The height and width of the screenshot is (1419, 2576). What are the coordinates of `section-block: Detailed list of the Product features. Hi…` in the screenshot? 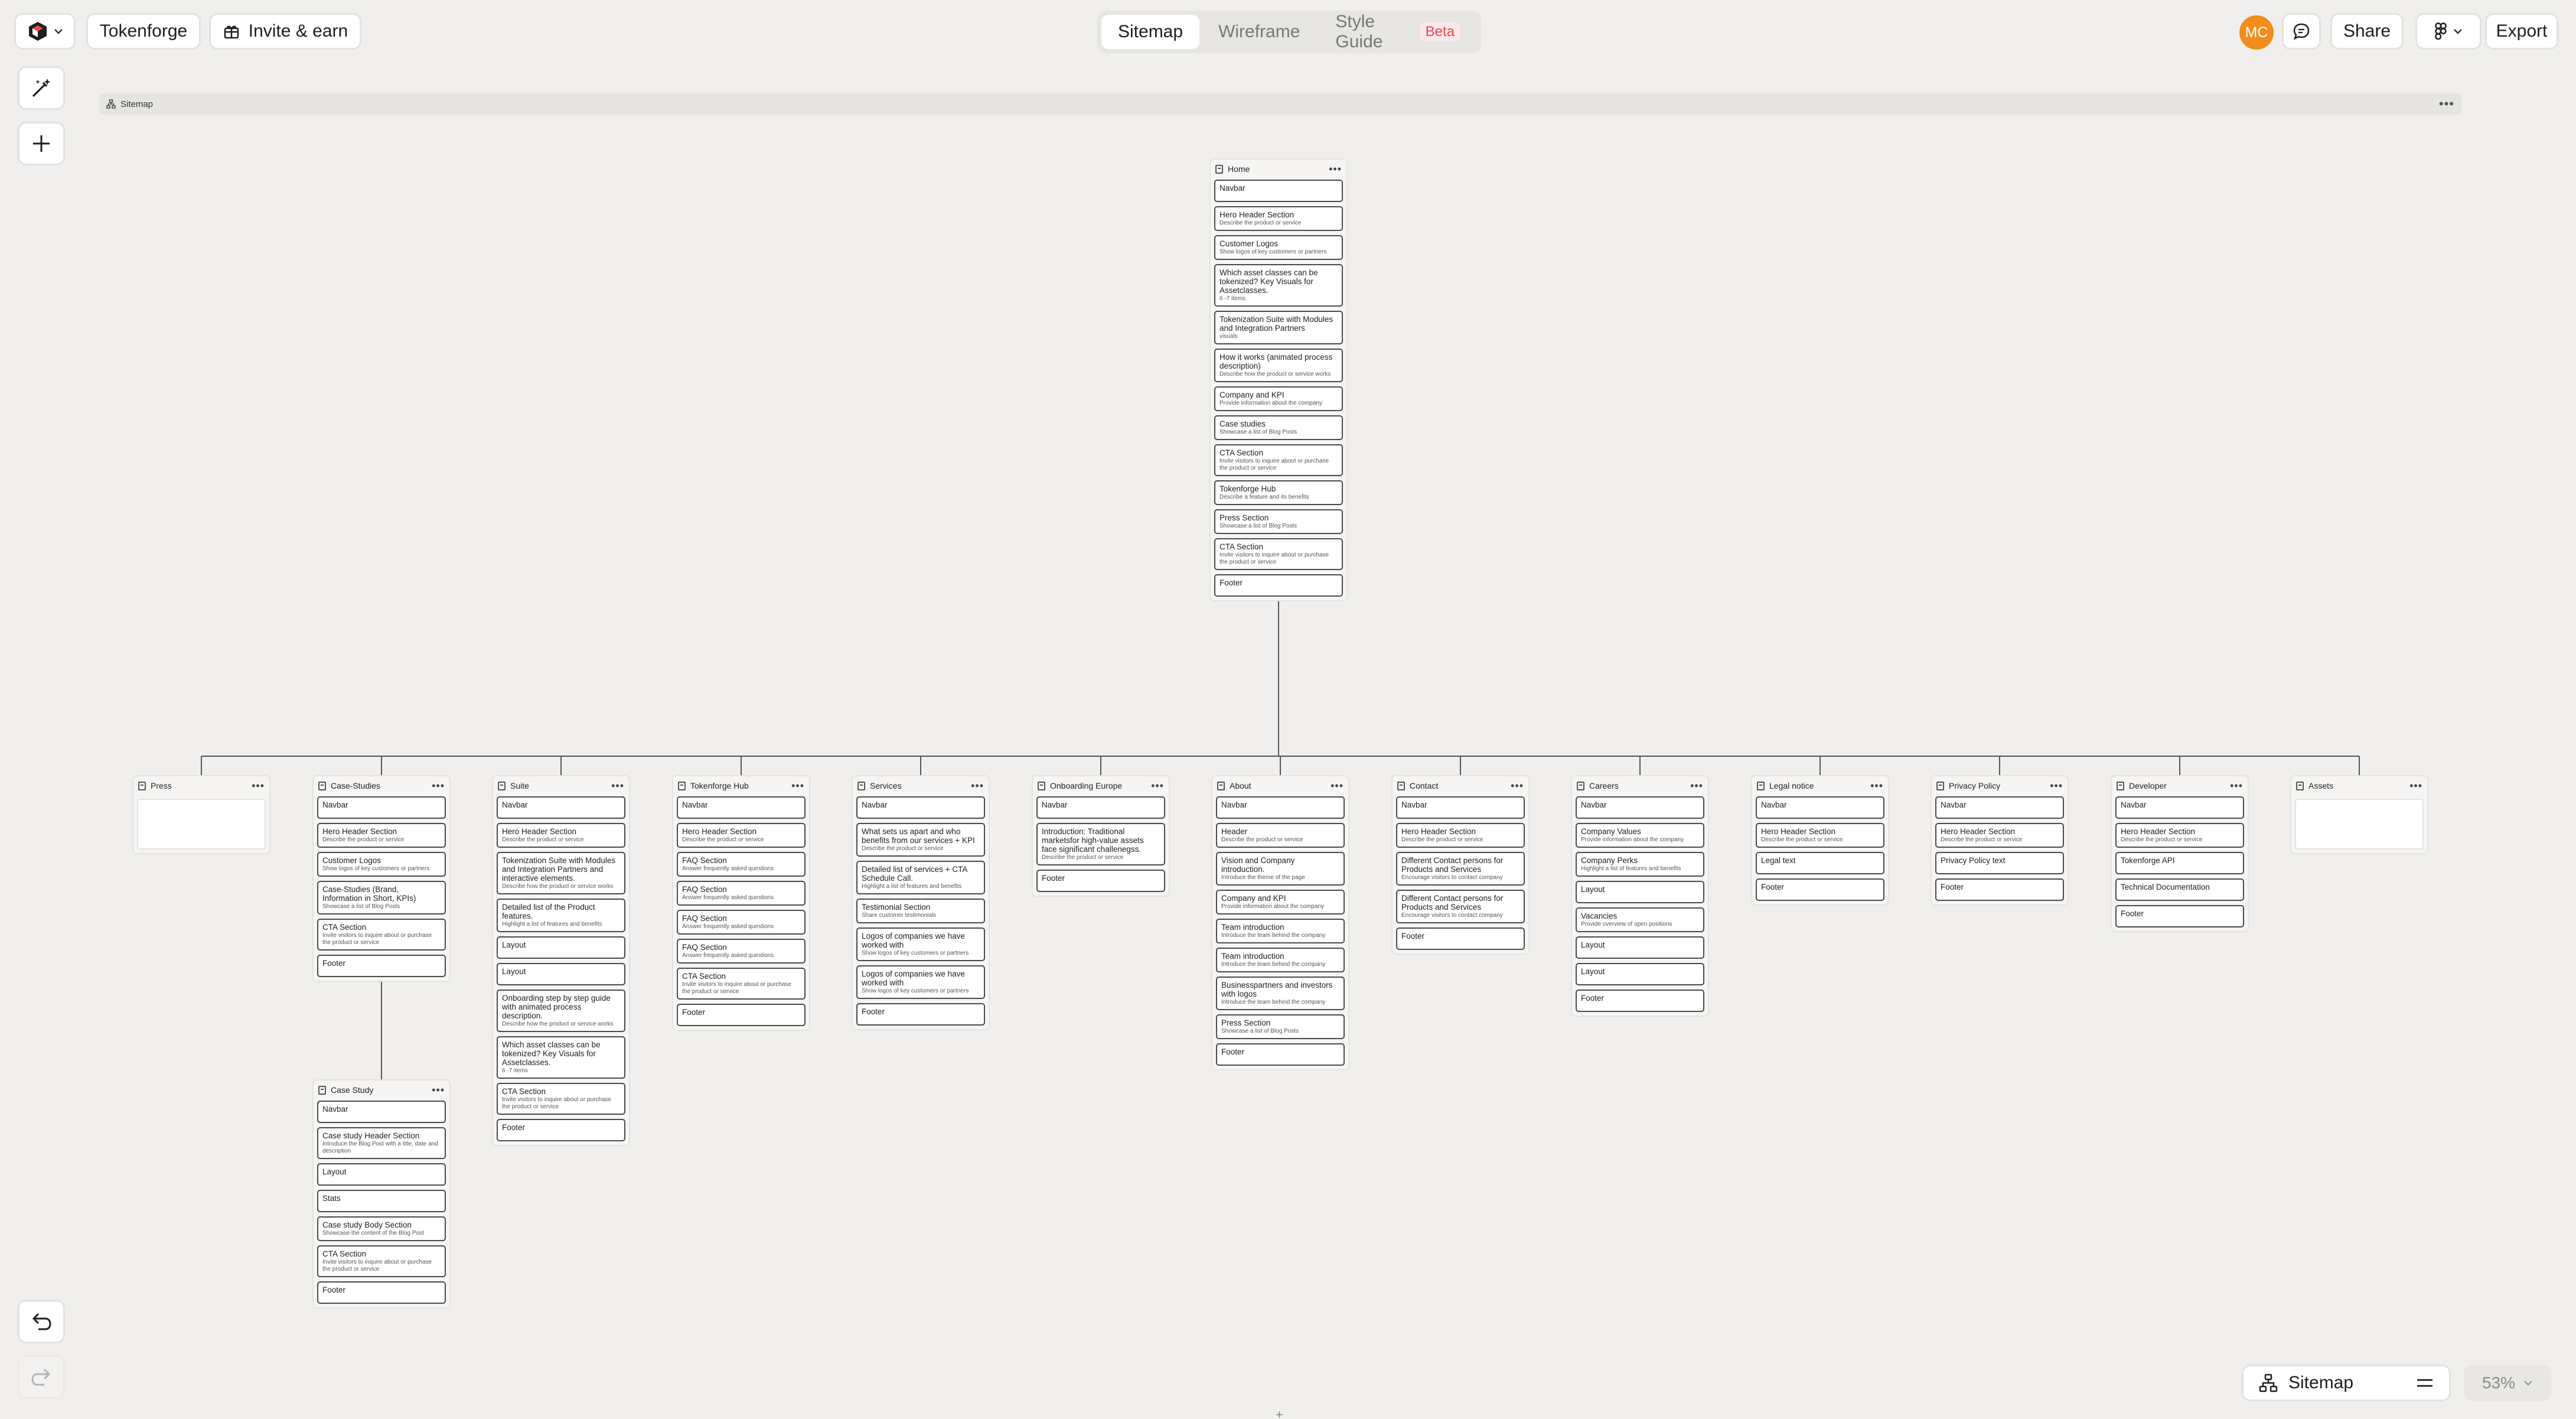 It's located at (561, 916).